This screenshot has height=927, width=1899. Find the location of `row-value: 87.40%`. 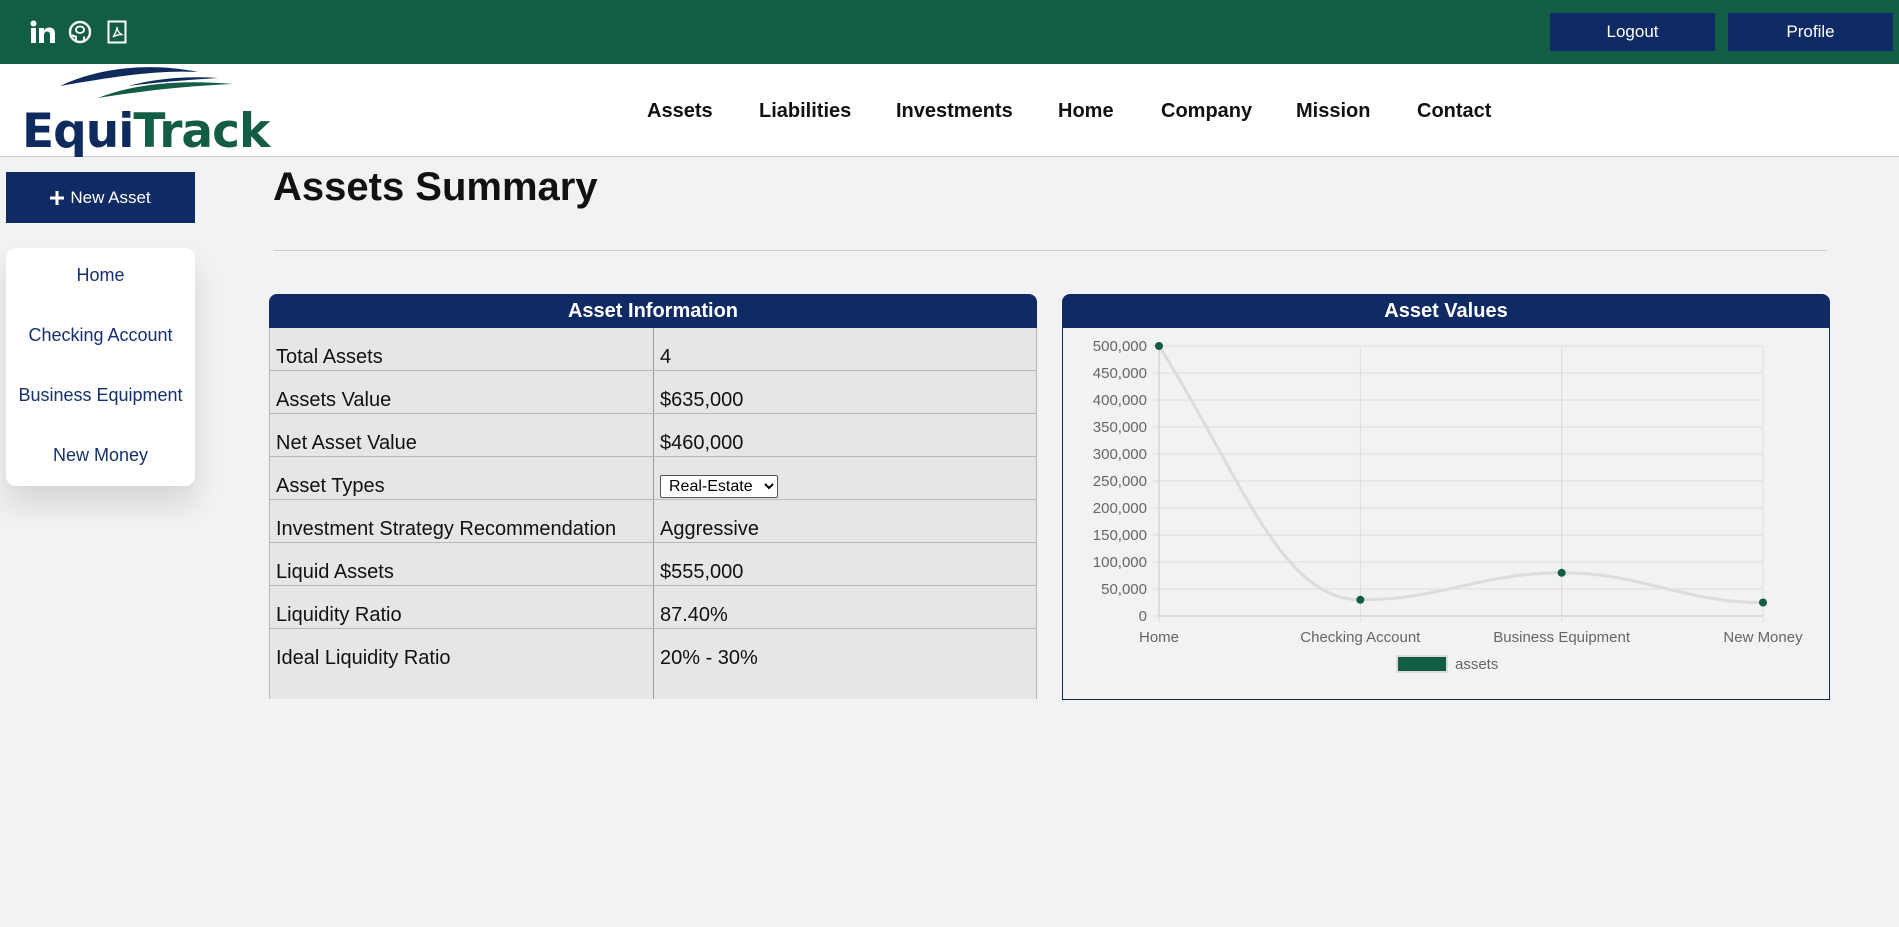

row-value: 87.40% is located at coordinates (694, 615).